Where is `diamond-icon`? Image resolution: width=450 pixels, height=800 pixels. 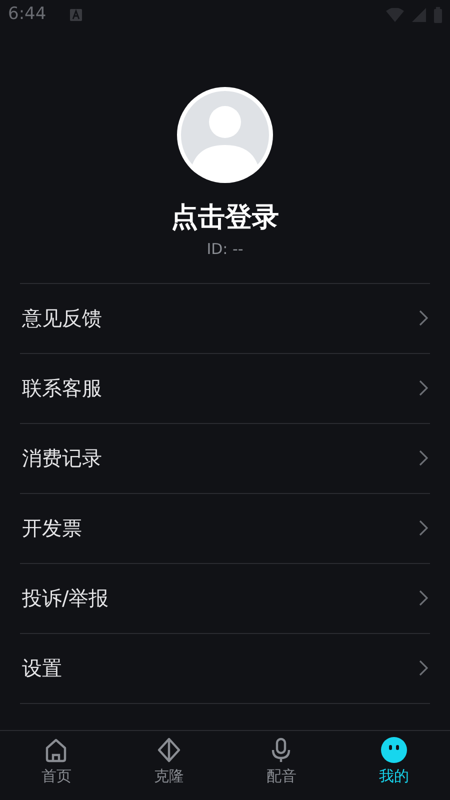 diamond-icon is located at coordinates (169, 750).